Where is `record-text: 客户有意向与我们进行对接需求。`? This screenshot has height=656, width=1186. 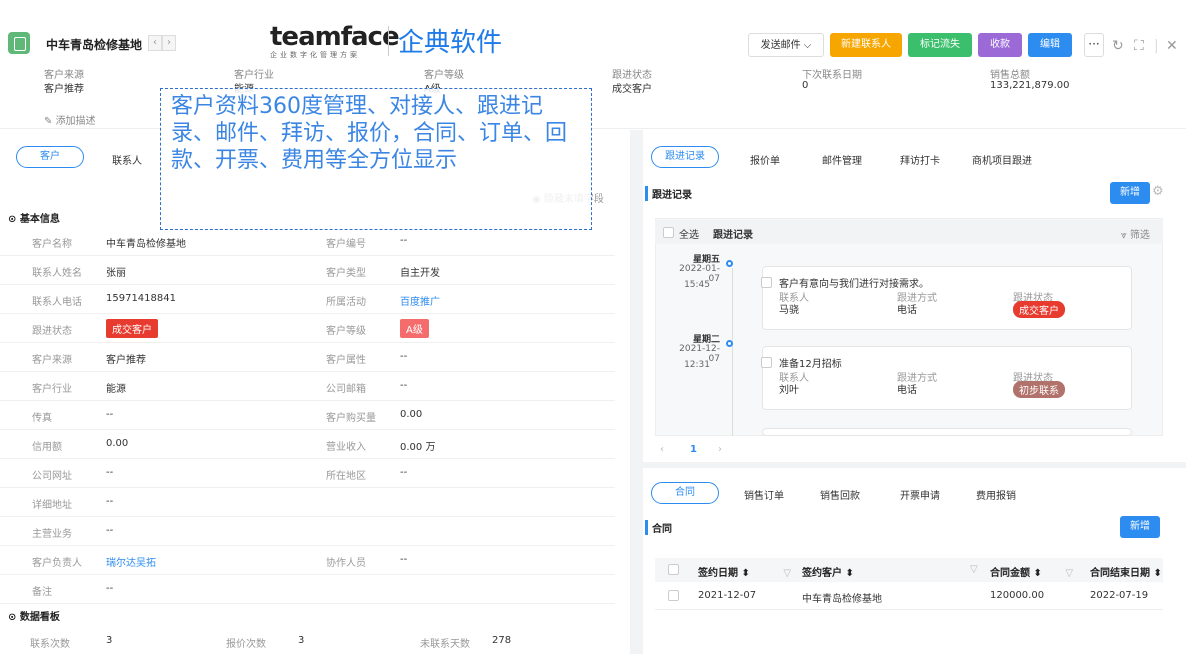 record-text: 客户有意向与我们进行对接需求。 is located at coordinates (854, 282).